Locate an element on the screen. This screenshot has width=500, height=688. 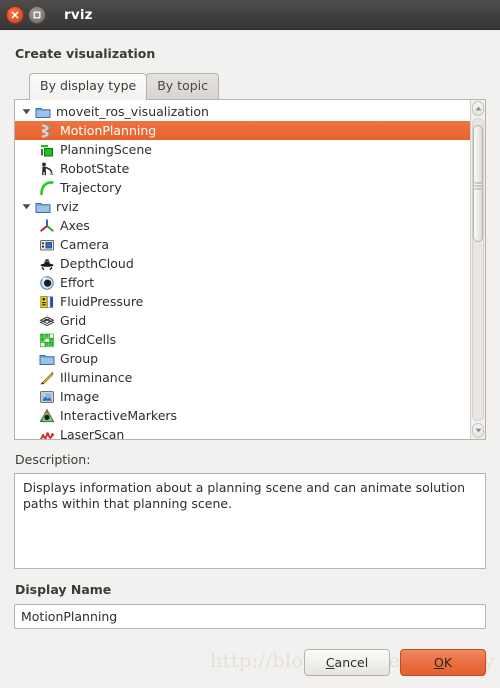
tree-item-label: Group is located at coordinates (79, 358).